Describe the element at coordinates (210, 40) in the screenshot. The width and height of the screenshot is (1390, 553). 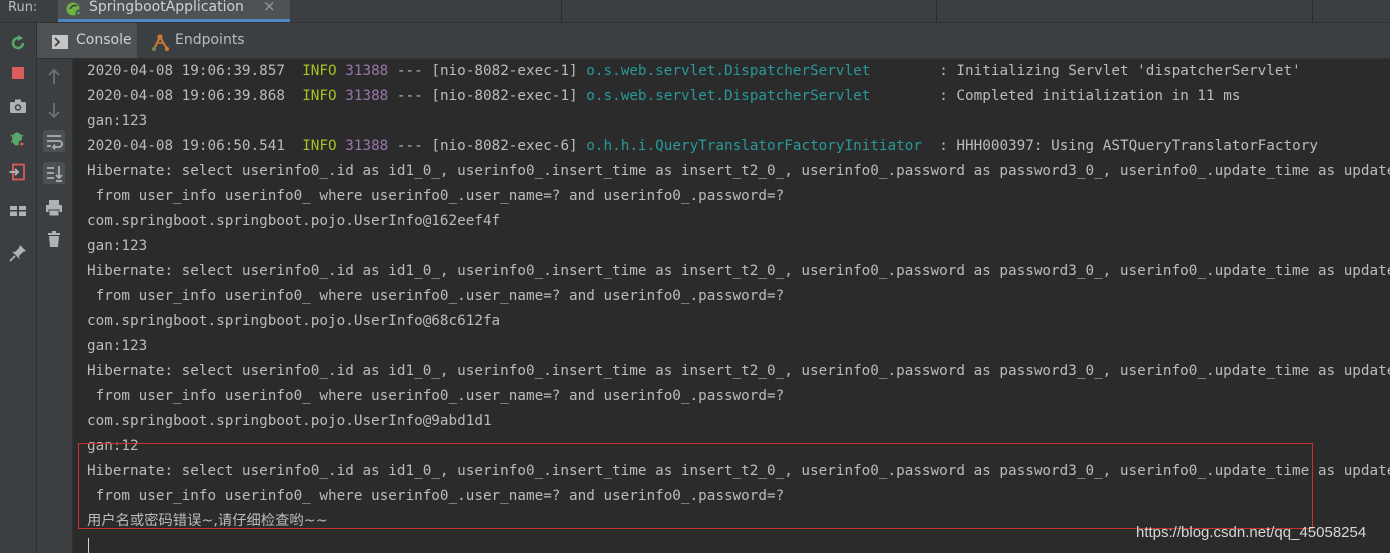
I see `tab-endpoints-label: Endpoints` at that location.